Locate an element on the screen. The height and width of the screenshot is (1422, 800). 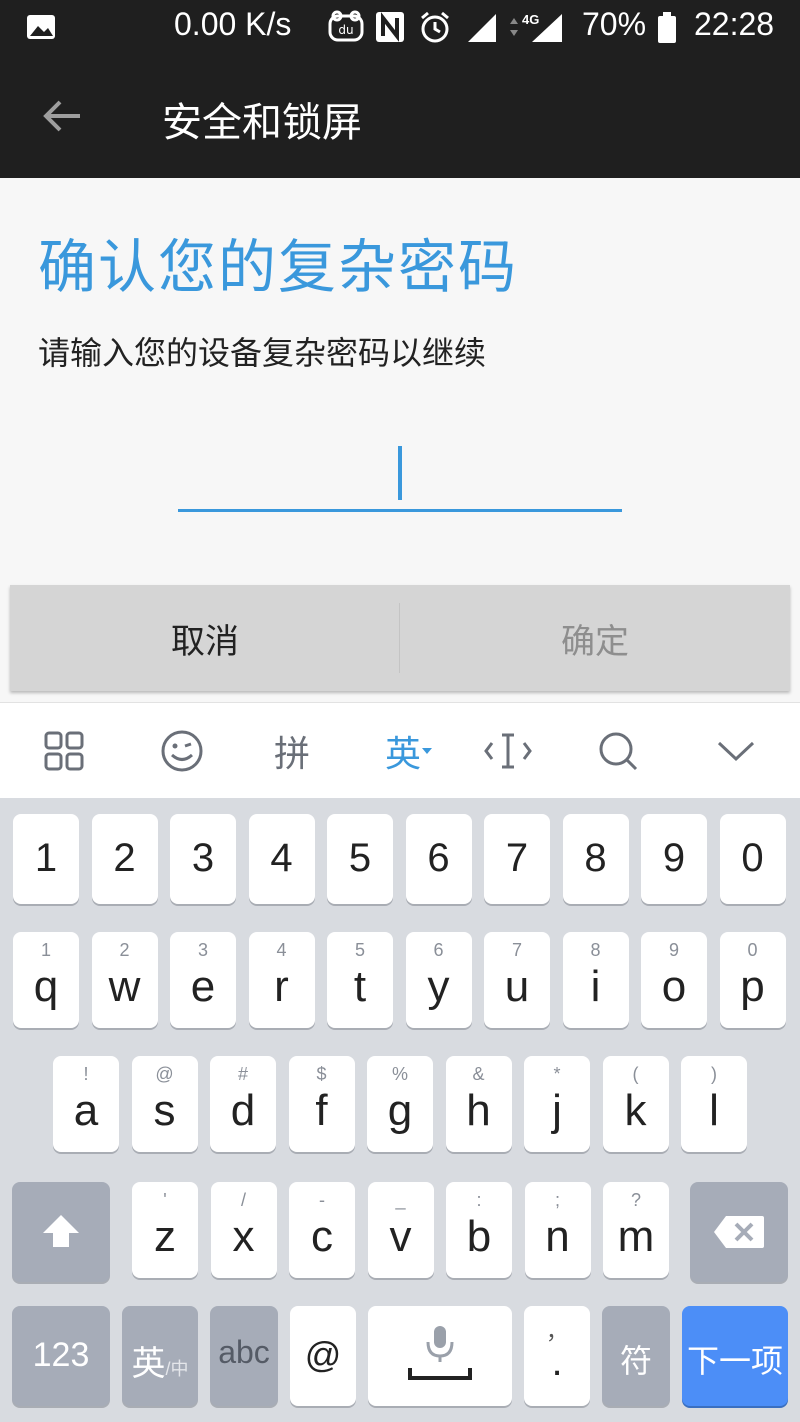
key-4: 4 is located at coordinates (281, 859).